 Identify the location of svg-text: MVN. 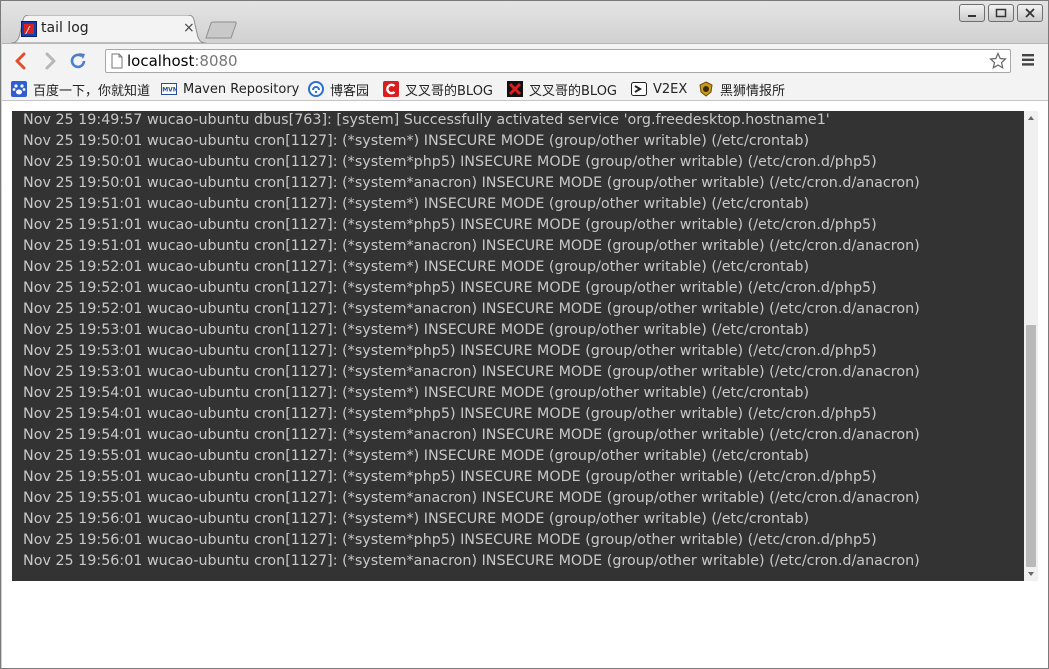
(169, 90).